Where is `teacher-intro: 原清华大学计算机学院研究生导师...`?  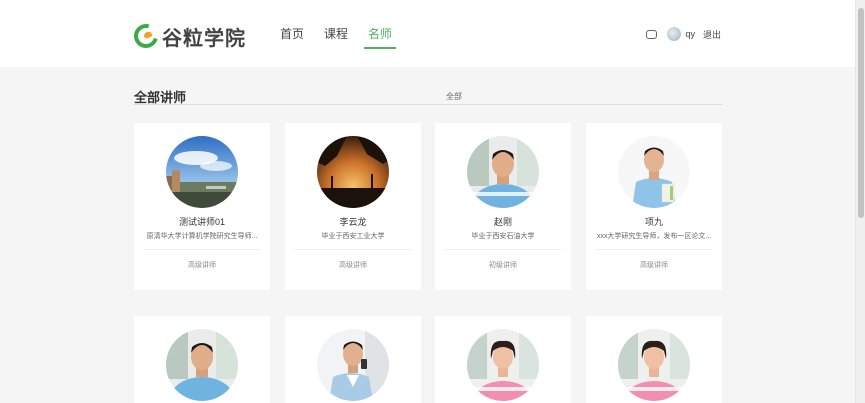
teacher-intro: 原清华大学计算机学院研究生导师... is located at coordinates (202, 236).